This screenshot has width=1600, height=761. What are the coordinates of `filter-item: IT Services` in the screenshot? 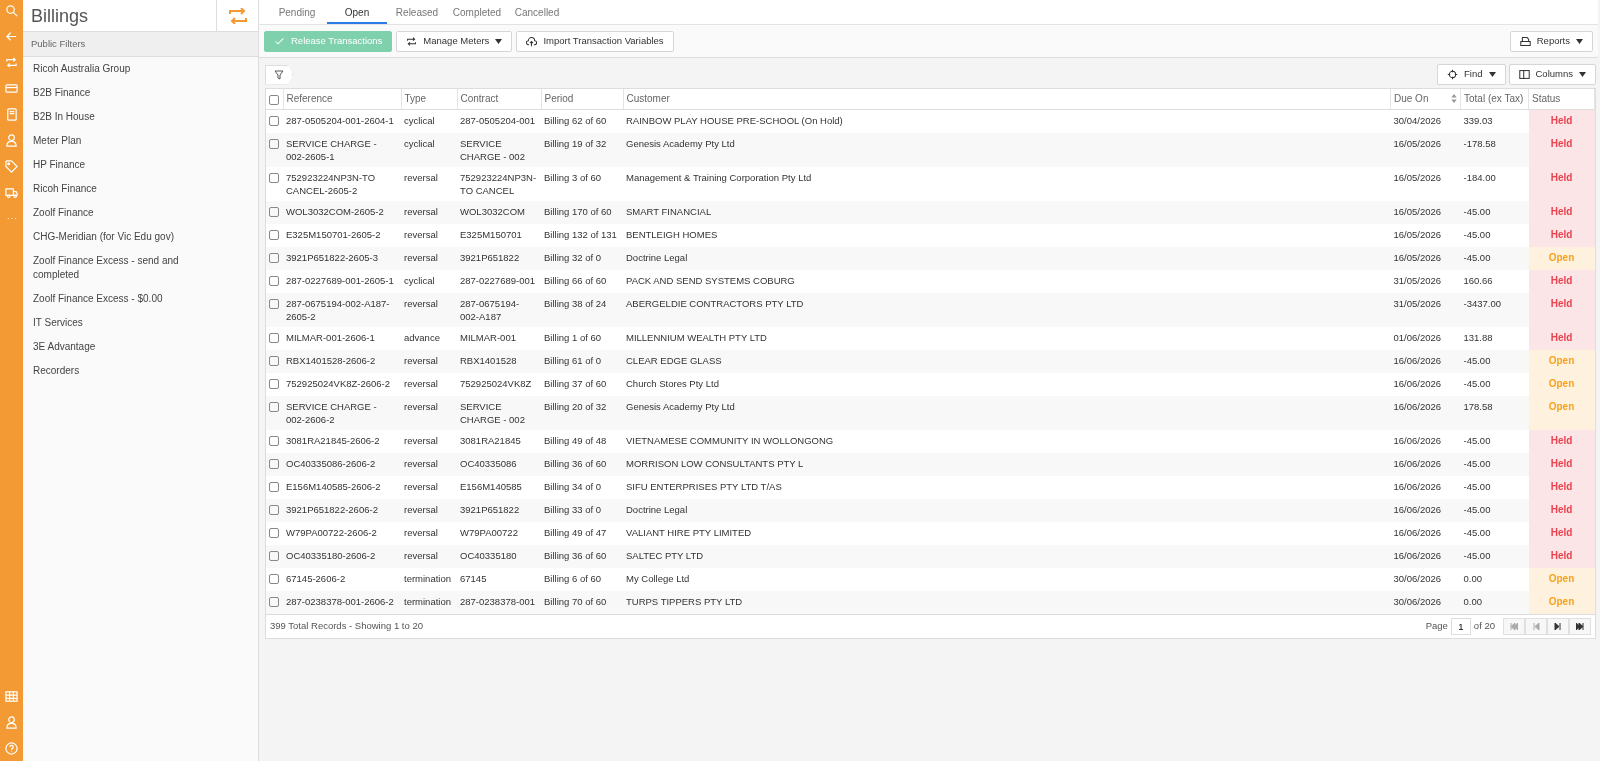 It's located at (108, 323).